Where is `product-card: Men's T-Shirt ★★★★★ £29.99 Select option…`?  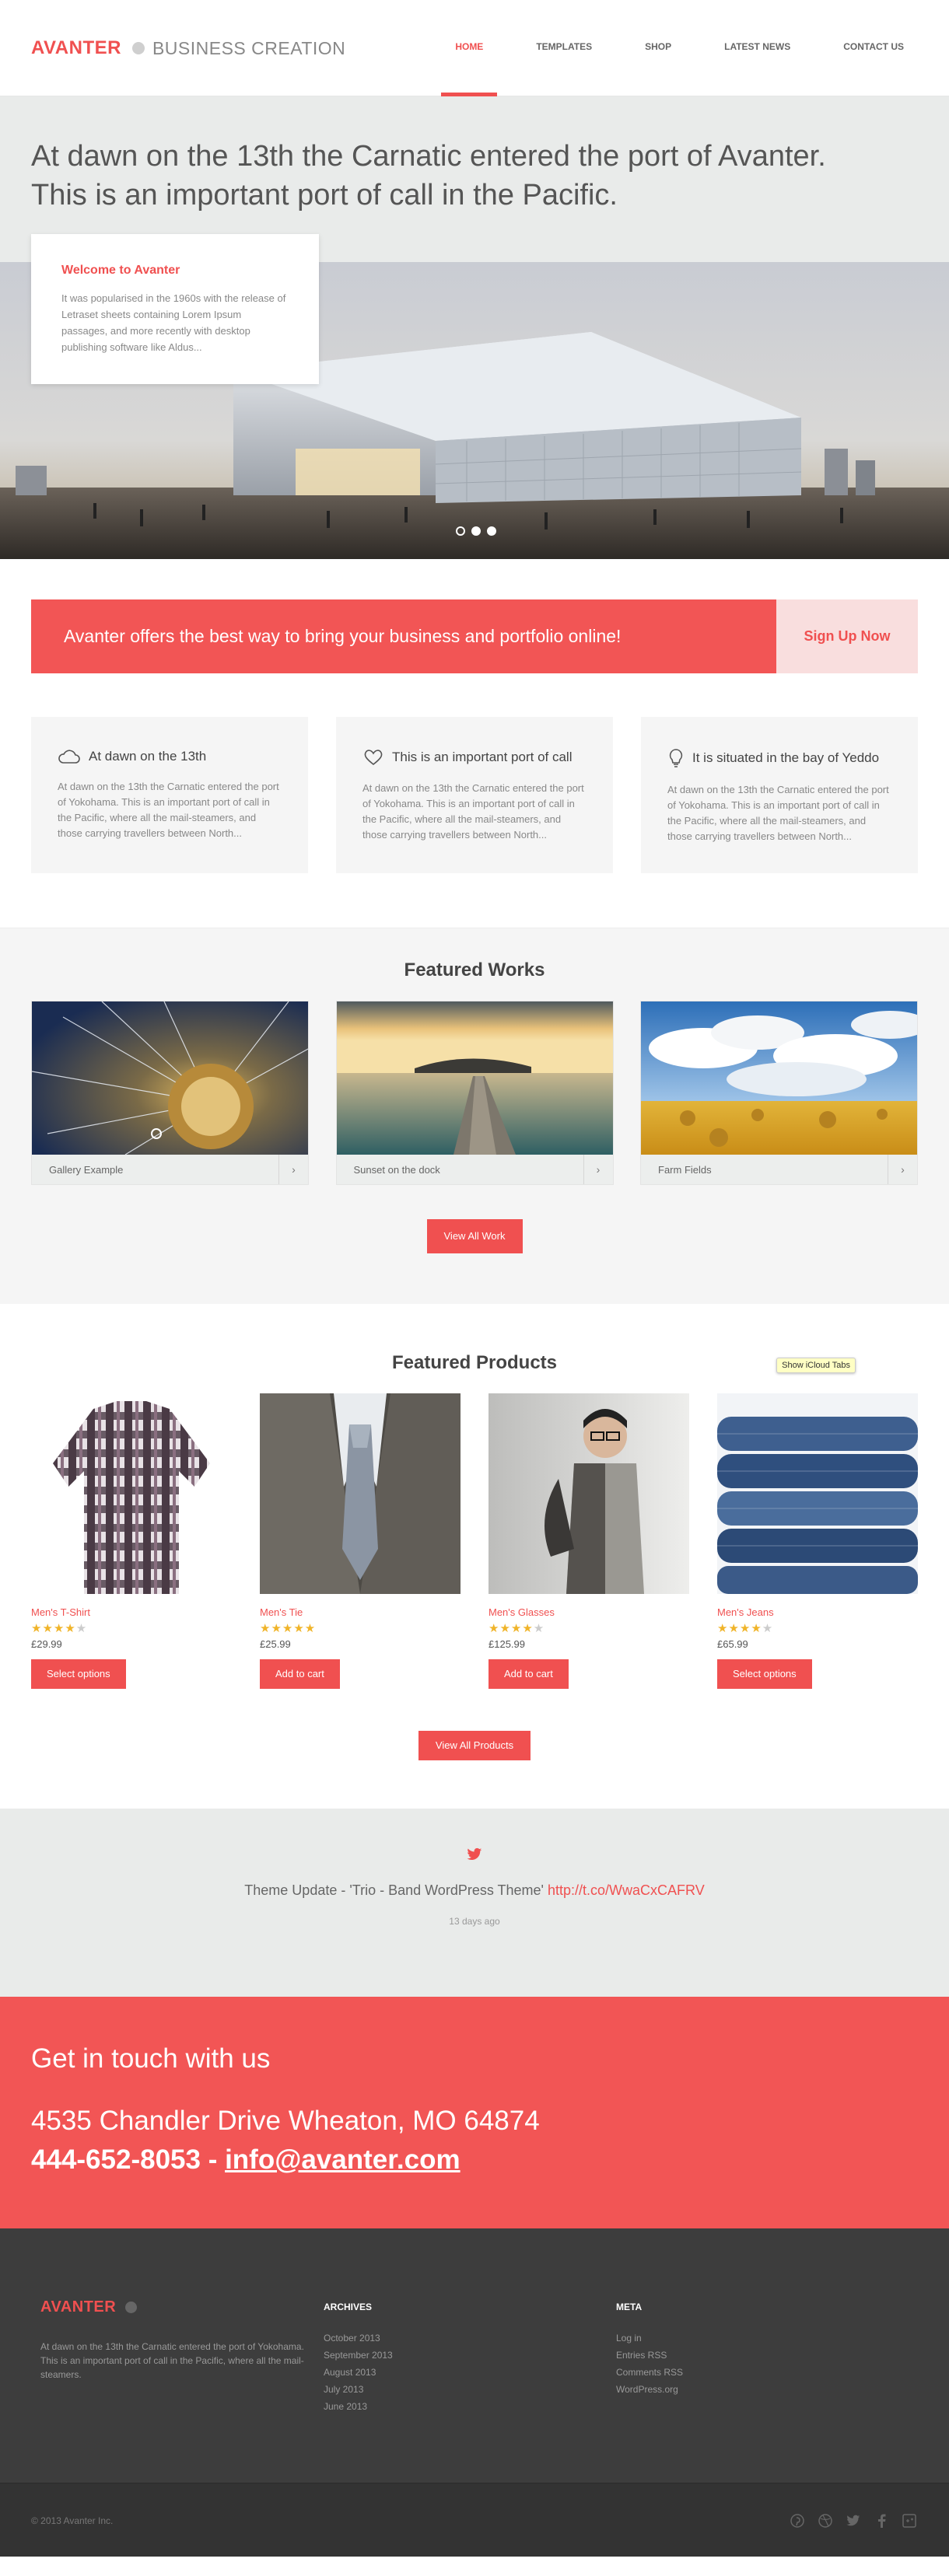 product-card: Men's T-Shirt ★★★★★ £29.99 Select option… is located at coordinates (131, 1541).